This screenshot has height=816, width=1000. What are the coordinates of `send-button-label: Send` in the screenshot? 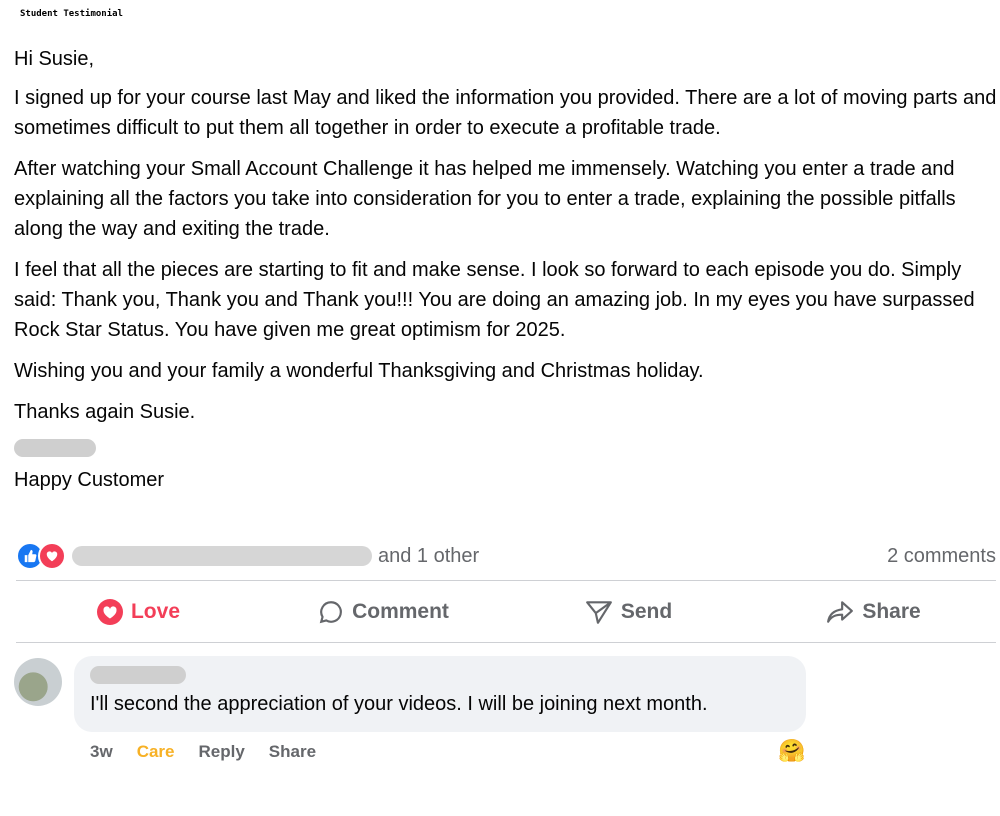 It's located at (646, 611).